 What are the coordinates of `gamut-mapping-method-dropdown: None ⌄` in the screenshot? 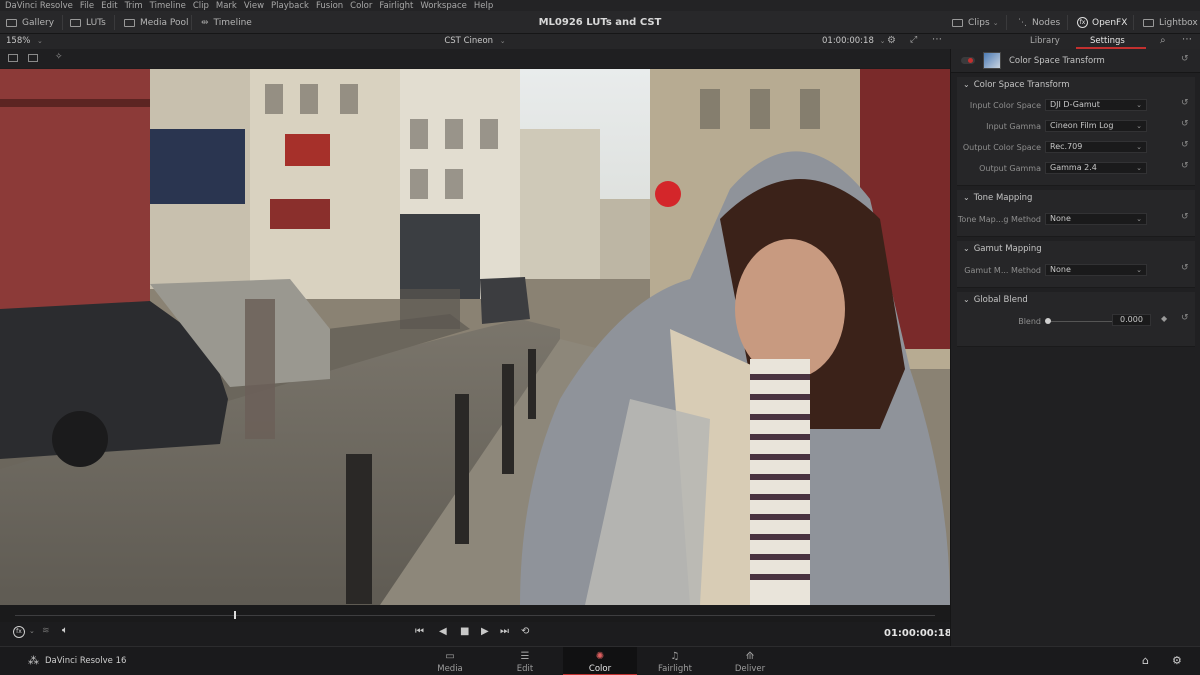 It's located at (1096, 270).